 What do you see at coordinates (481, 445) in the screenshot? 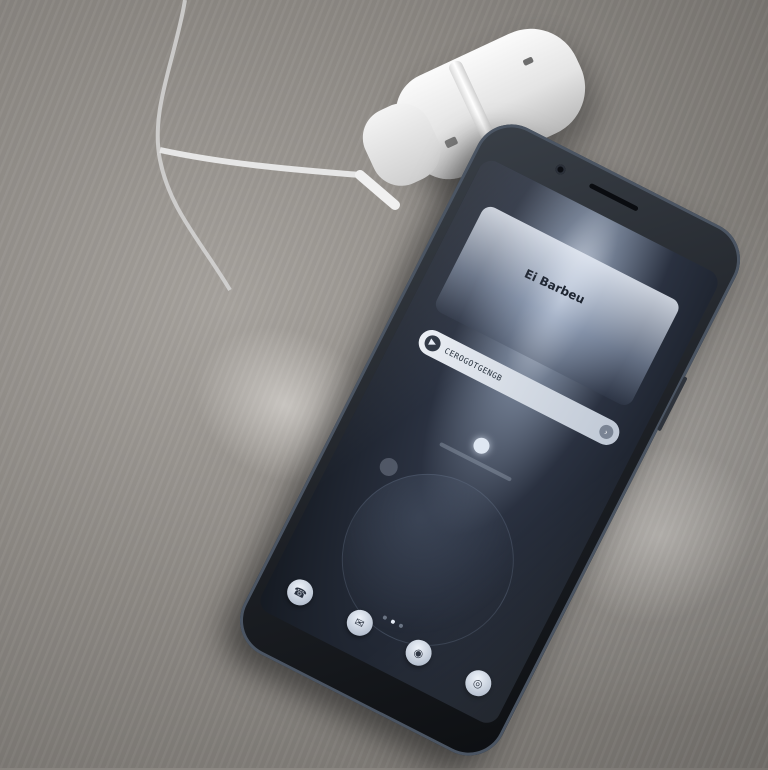
I see `widget-icon` at bounding box center [481, 445].